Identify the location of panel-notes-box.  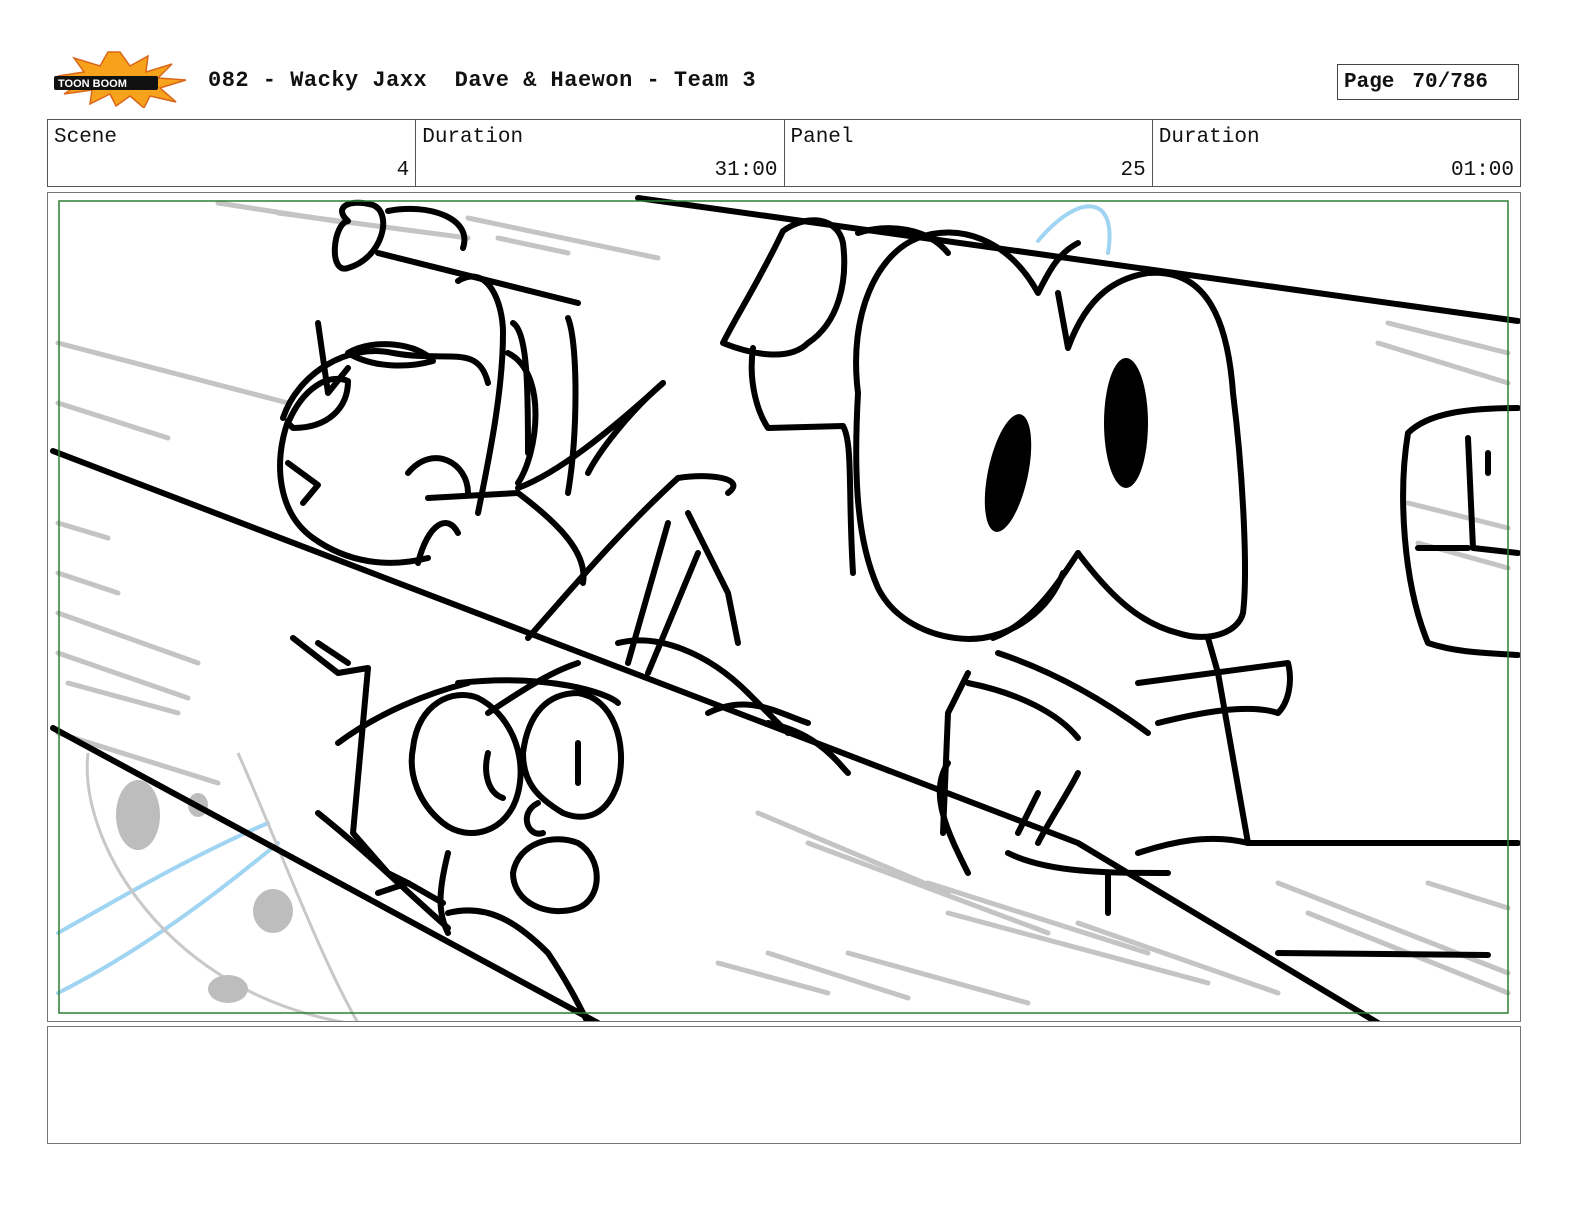
(784, 1085).